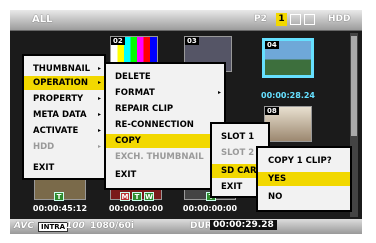 The height and width of the screenshot is (243, 376). What do you see at coordinates (58, 99) in the screenshot?
I see `menu-item-label: PROPERTY` at bounding box center [58, 99].